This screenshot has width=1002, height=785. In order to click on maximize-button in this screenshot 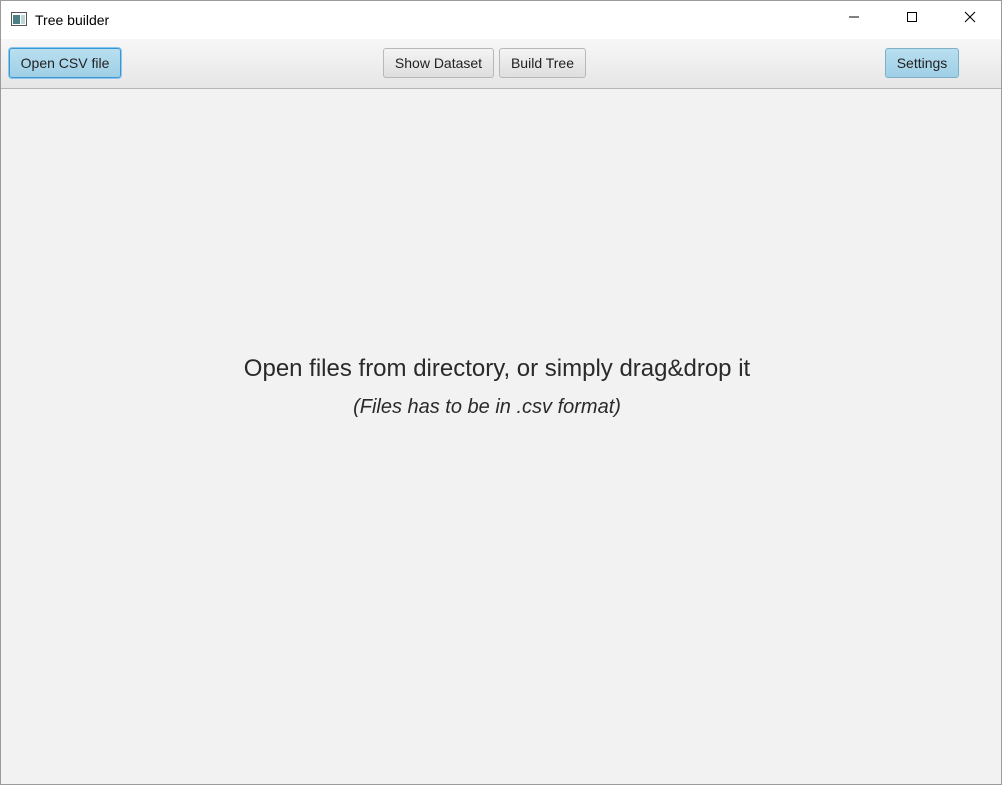, I will do `click(912, 19)`.